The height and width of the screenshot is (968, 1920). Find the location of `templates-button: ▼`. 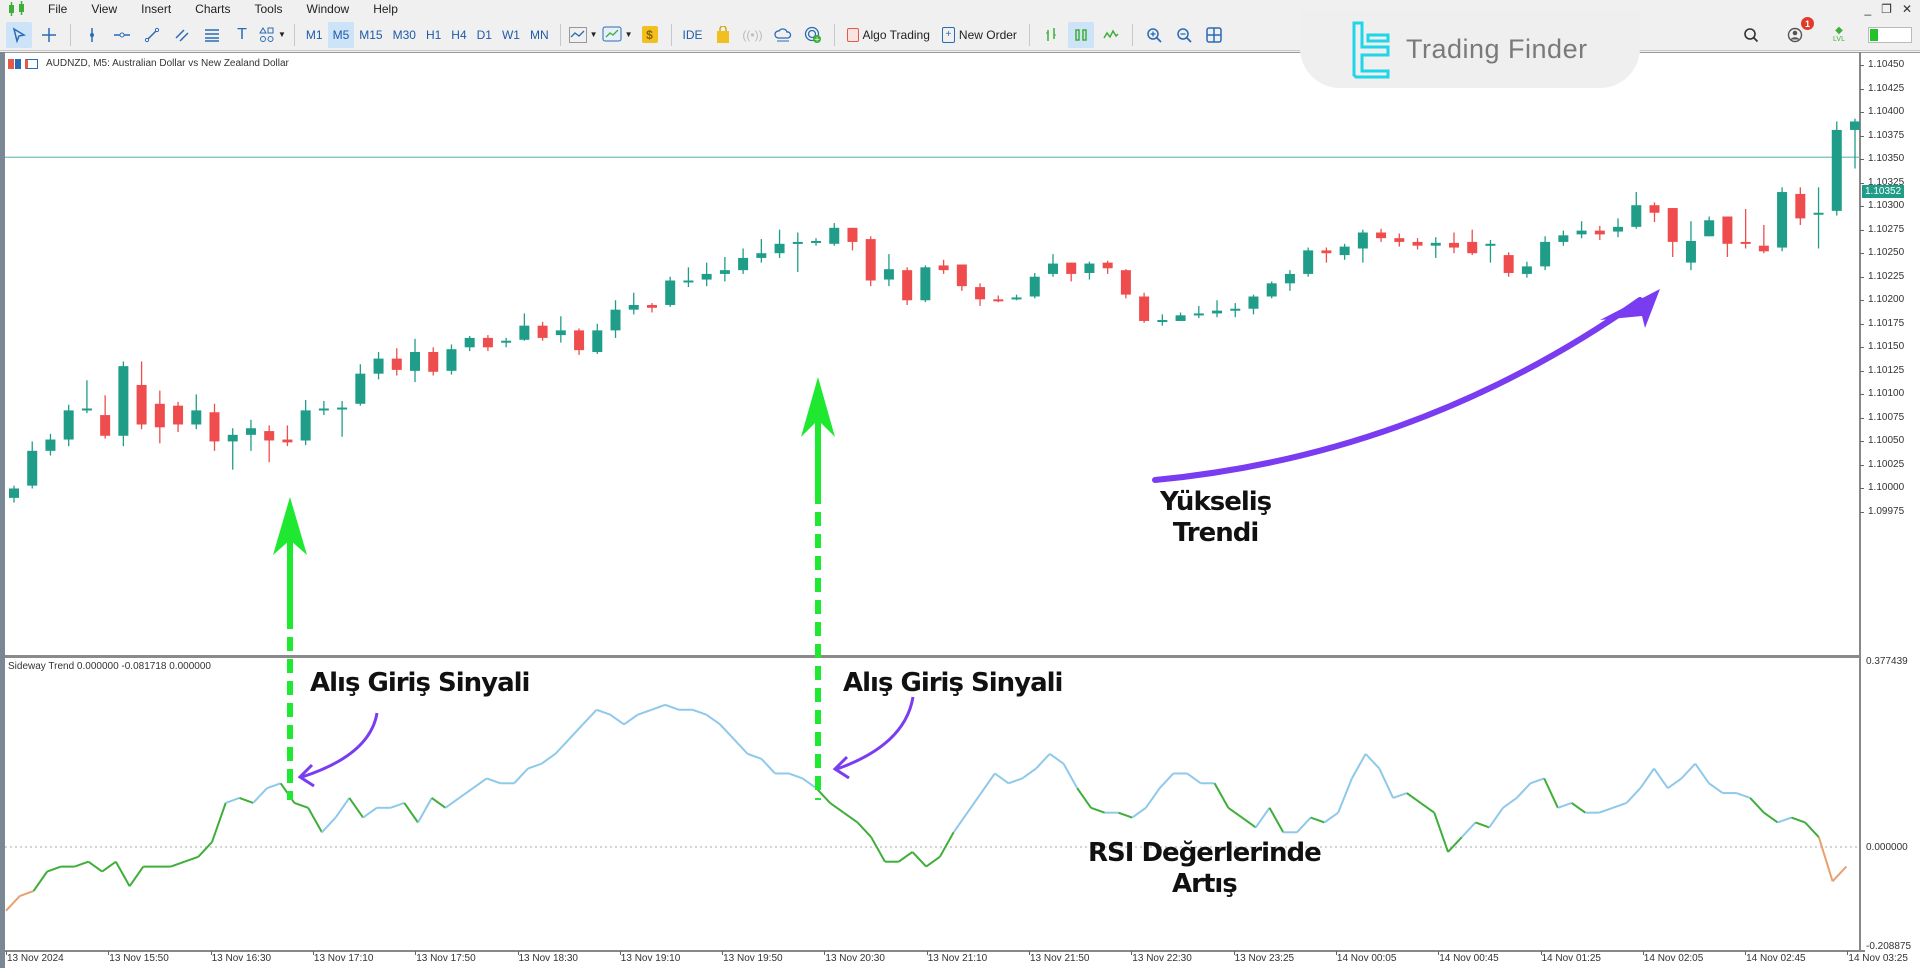

templates-button: ▼ is located at coordinates (617, 35).